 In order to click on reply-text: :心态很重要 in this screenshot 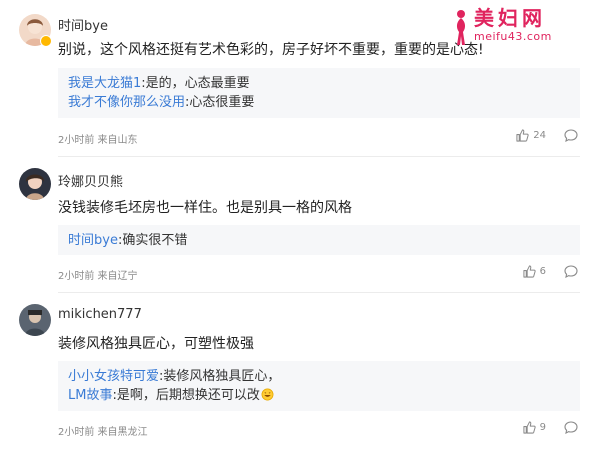, I will do `click(220, 102)`.